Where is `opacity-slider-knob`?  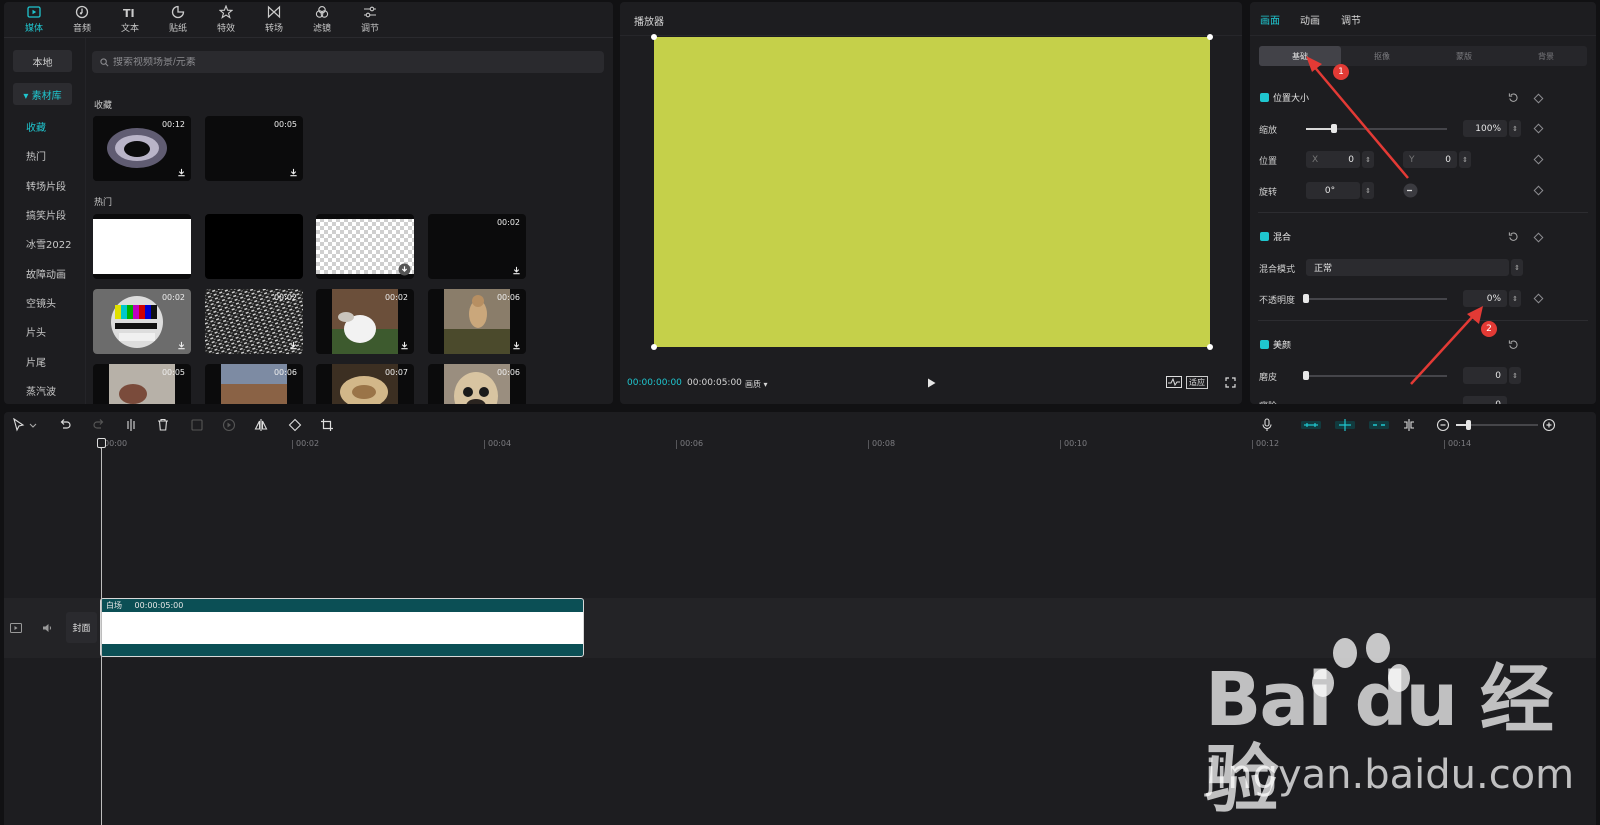
opacity-slider-knob is located at coordinates (1306, 298).